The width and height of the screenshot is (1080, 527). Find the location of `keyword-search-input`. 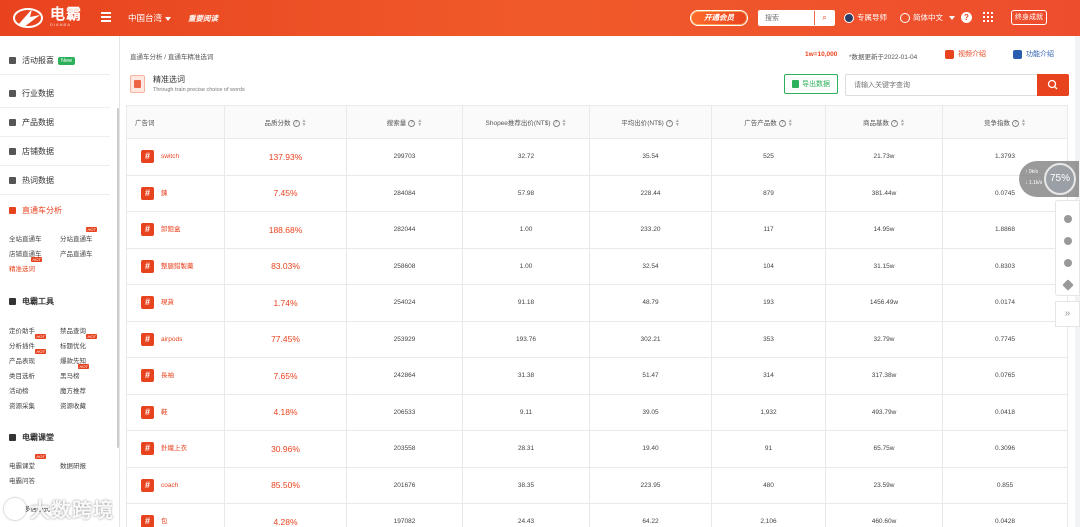

keyword-search-input is located at coordinates (941, 85).